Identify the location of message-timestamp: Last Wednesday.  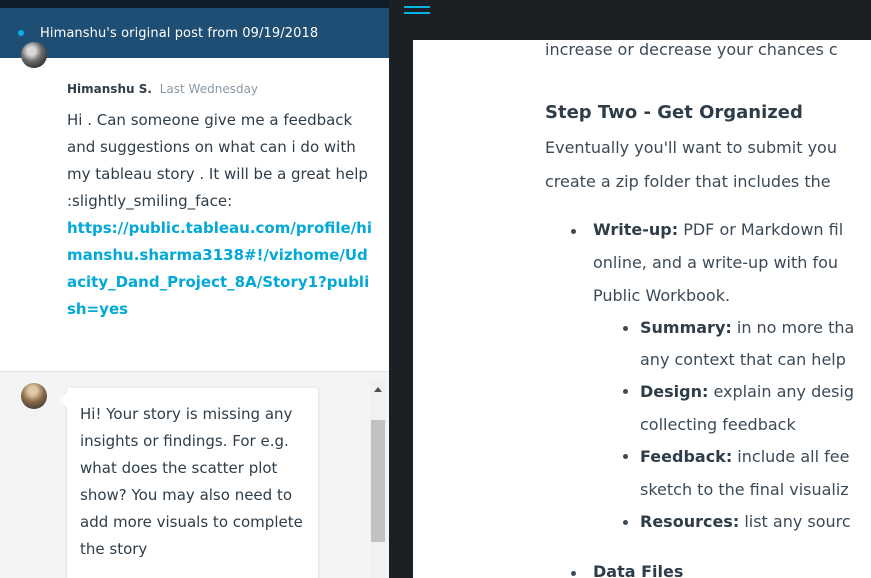
(209, 89).